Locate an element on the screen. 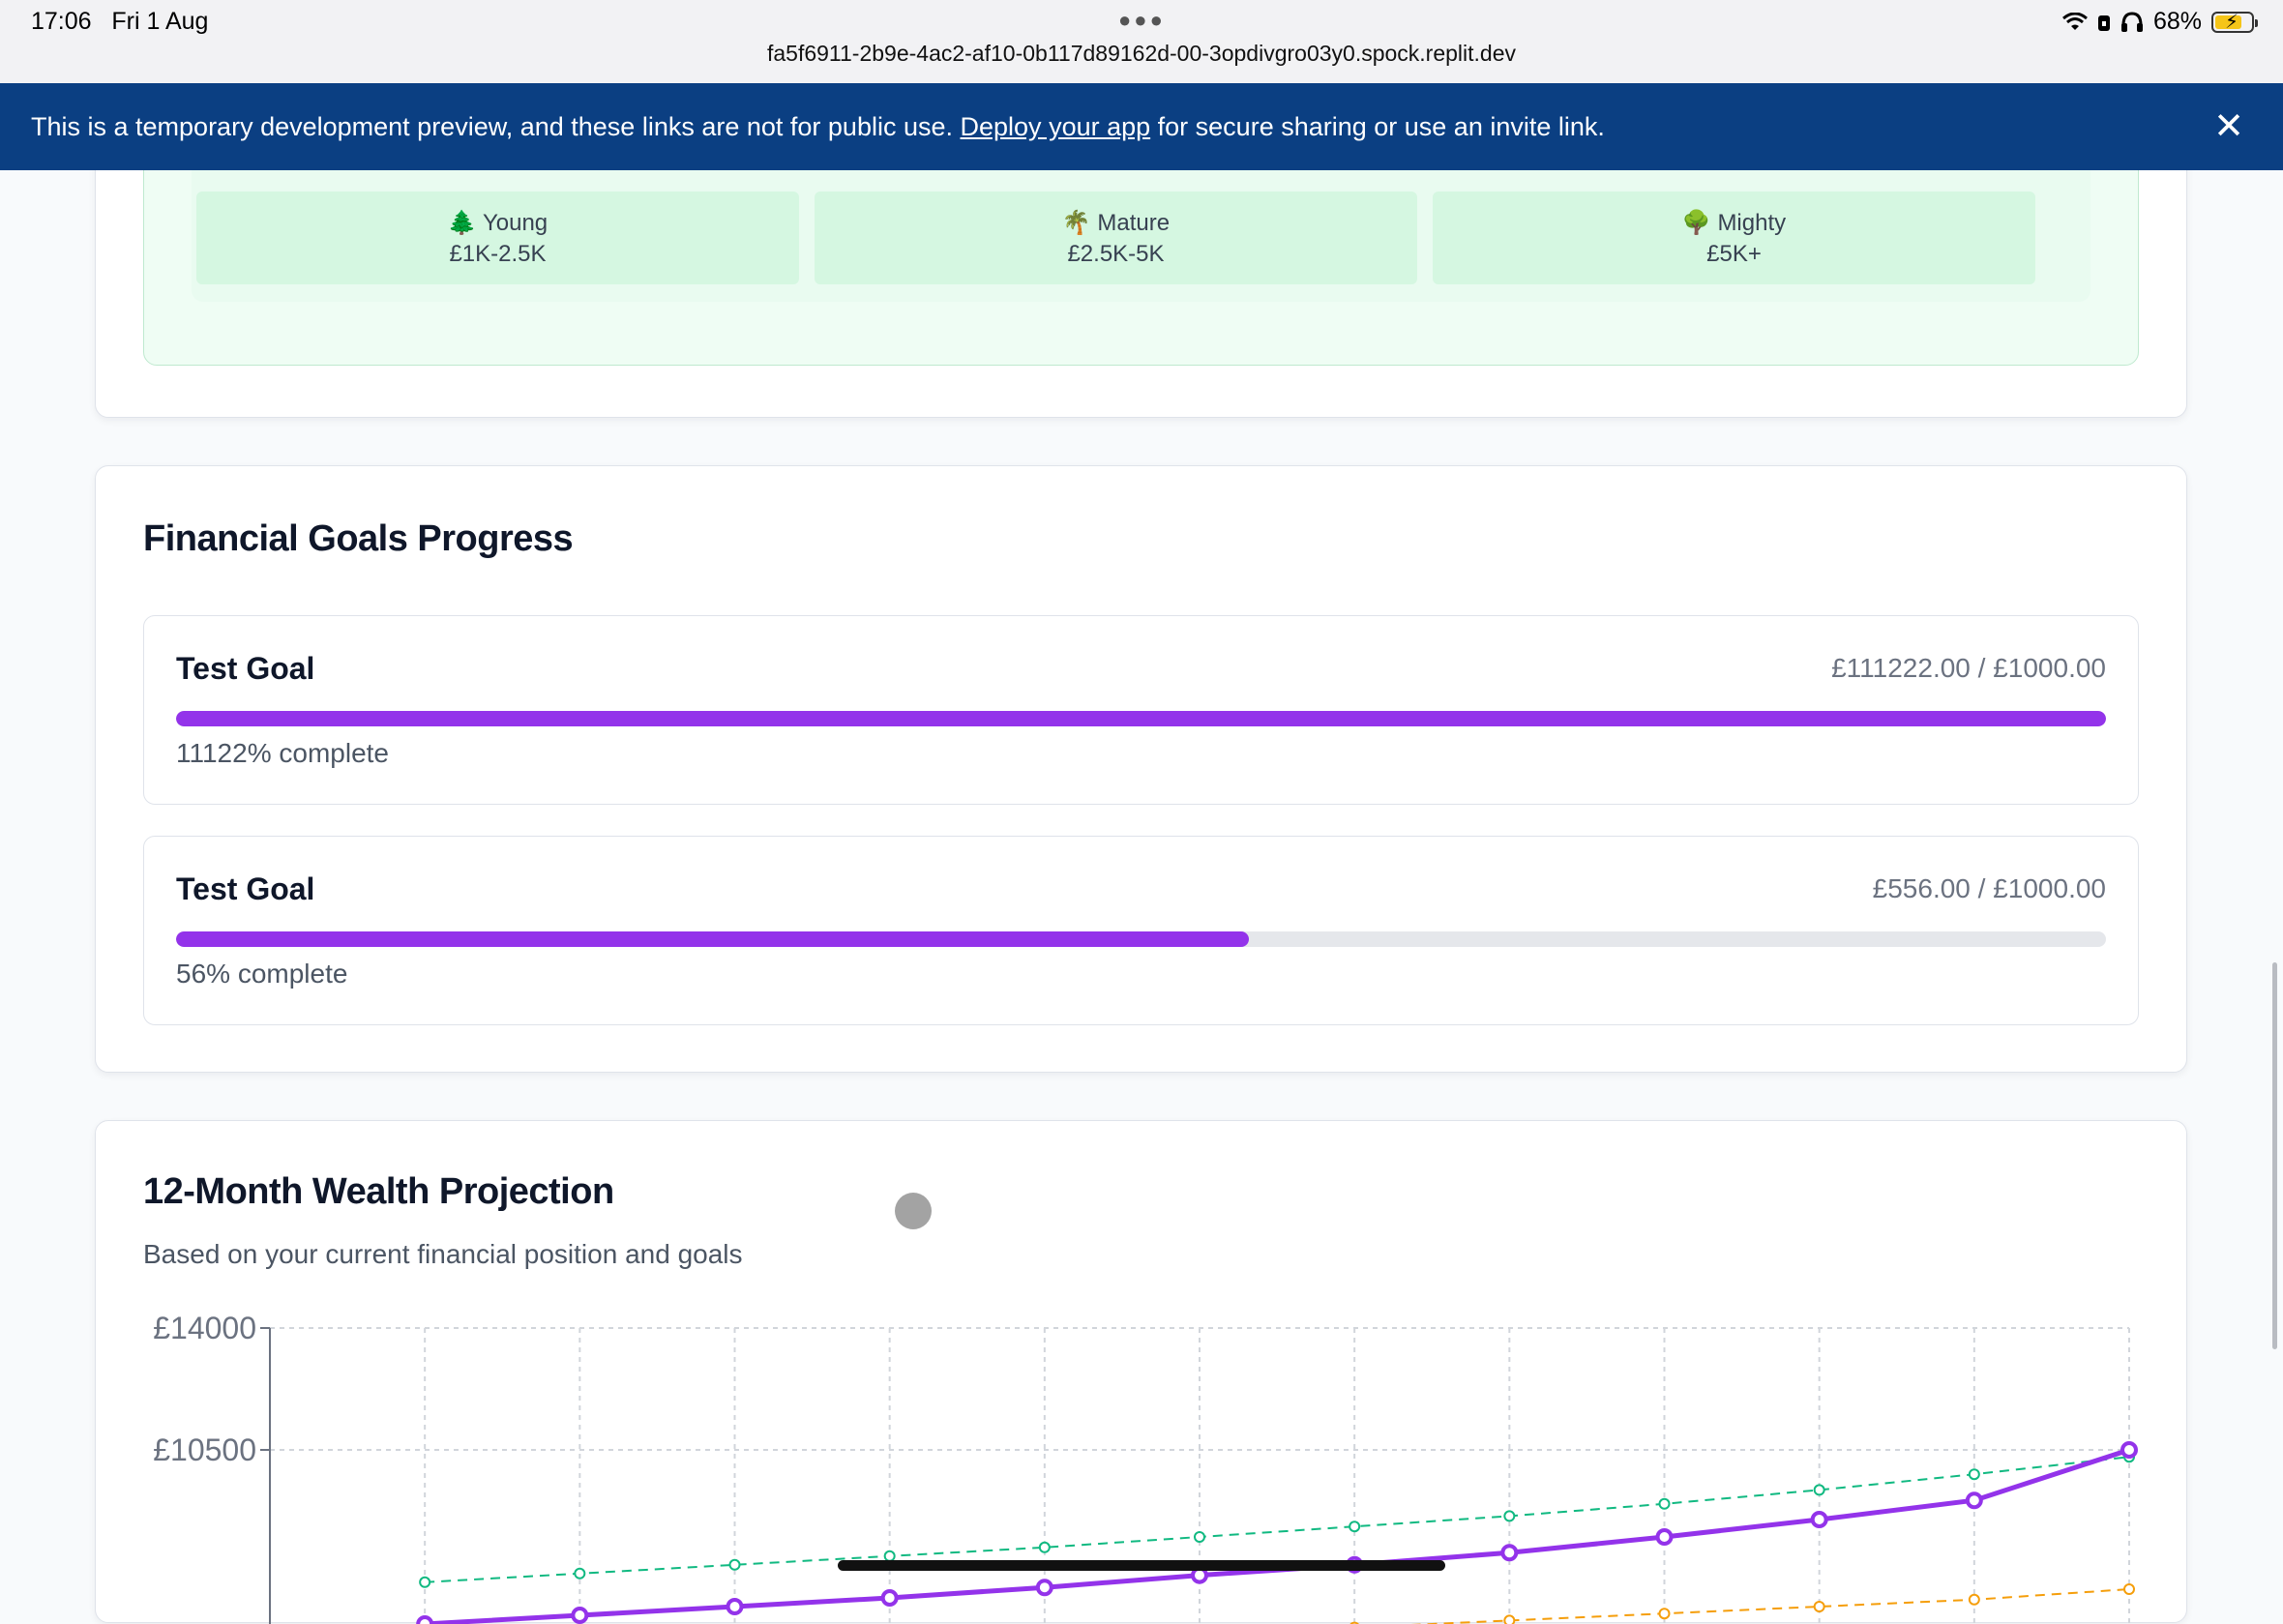 The image size is (2283, 1624). status-time-date: 17:06 Fri 1 Aug is located at coordinates (119, 22).